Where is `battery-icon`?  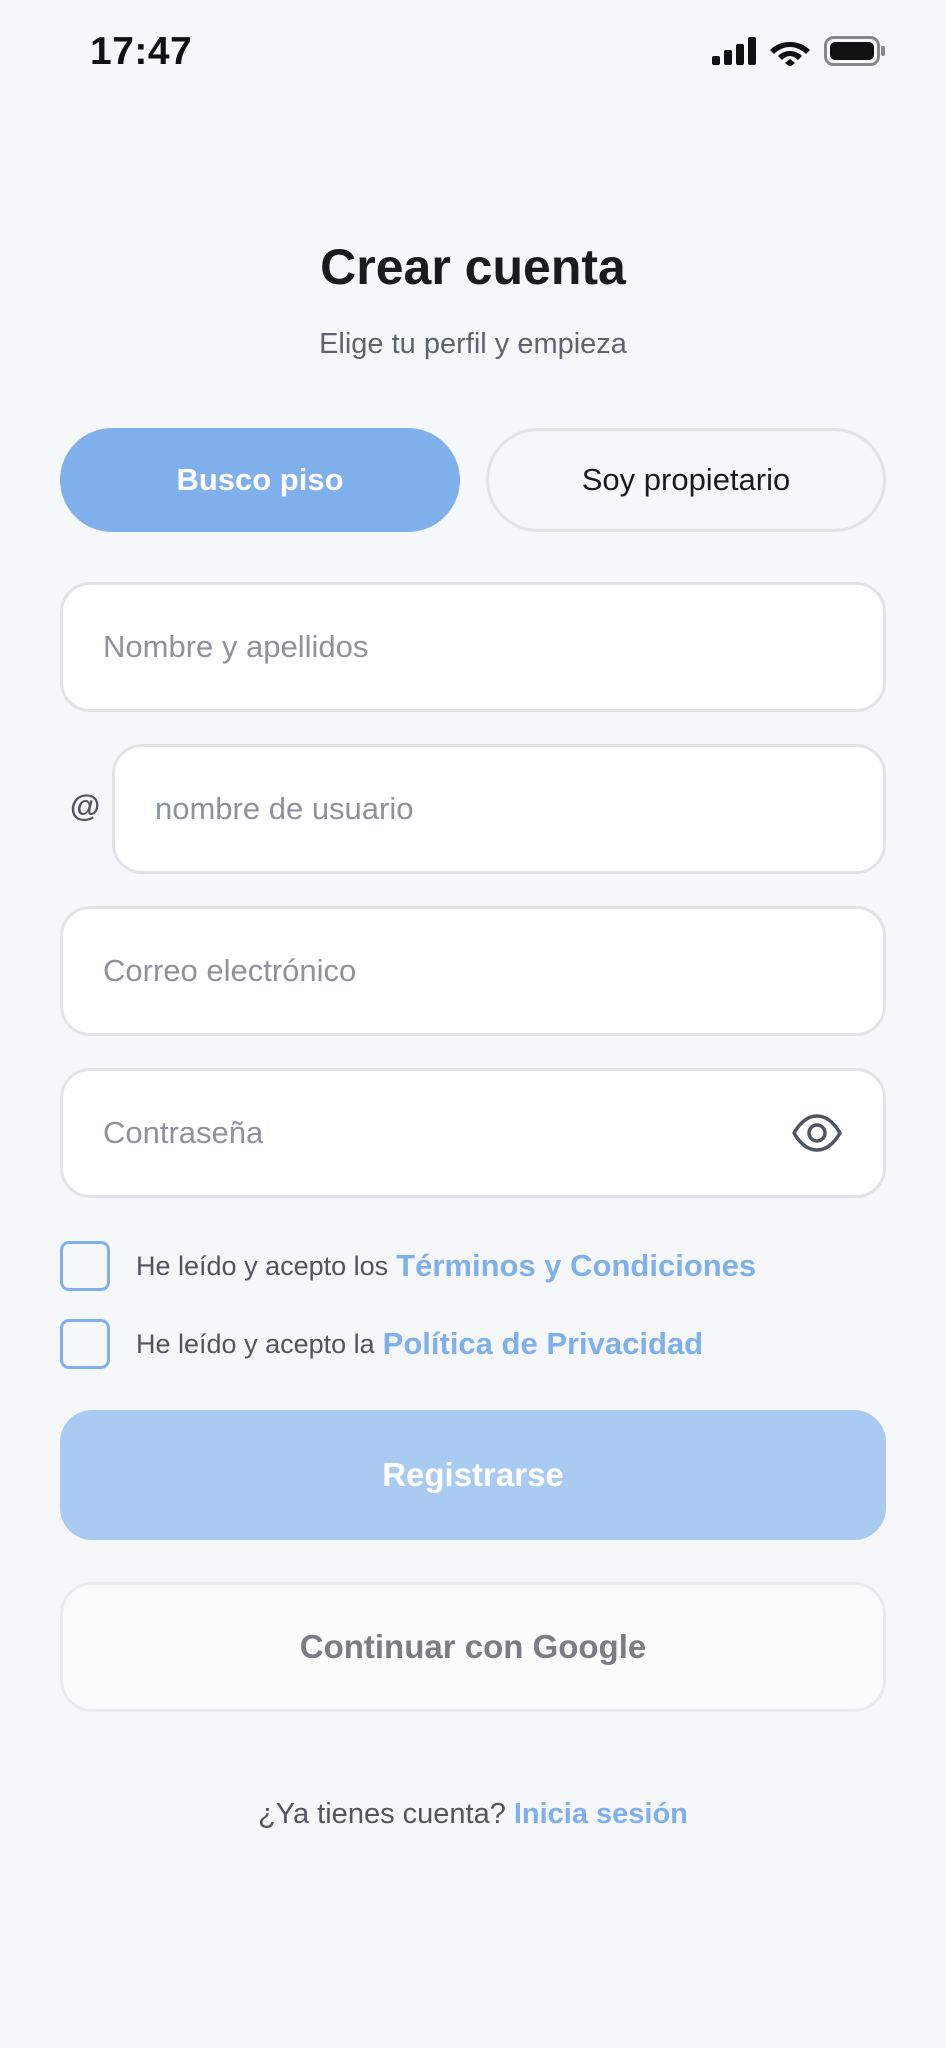 battery-icon is located at coordinates (854, 51).